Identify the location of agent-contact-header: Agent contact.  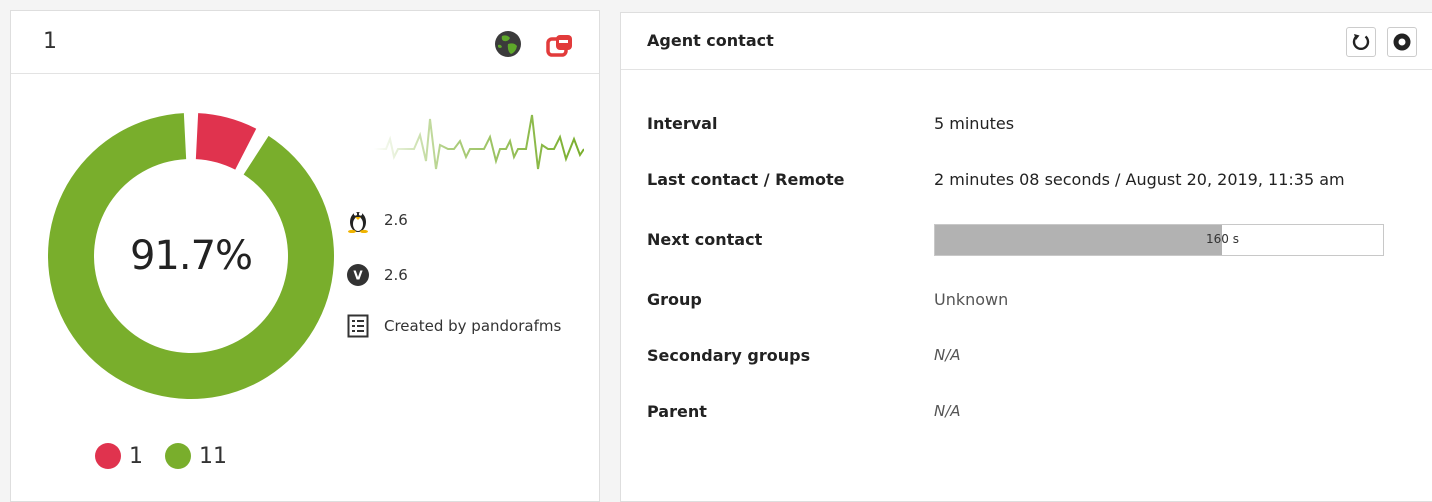
(1026, 41).